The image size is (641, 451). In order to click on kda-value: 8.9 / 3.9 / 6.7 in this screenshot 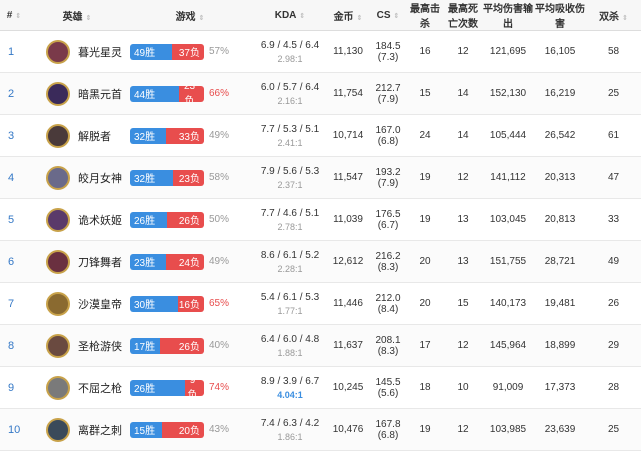, I will do `click(290, 381)`.